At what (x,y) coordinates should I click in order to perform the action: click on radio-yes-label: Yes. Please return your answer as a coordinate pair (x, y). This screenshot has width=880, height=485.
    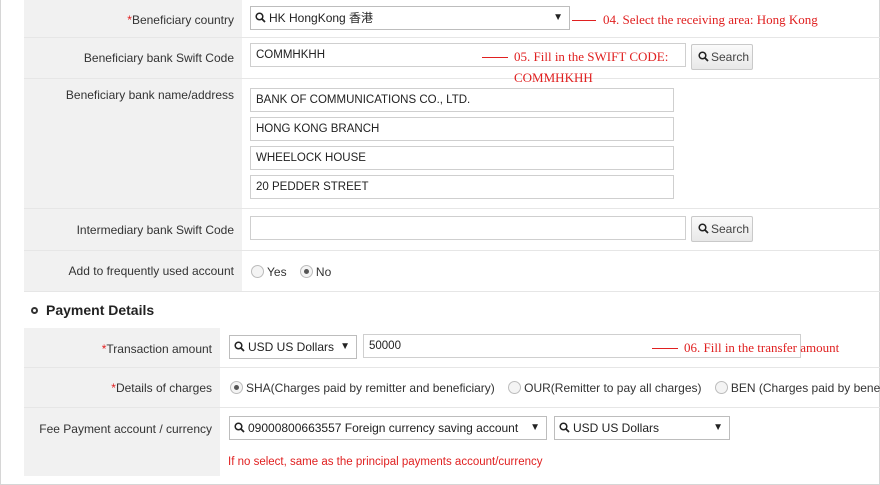
    Looking at the image, I should click on (277, 271).